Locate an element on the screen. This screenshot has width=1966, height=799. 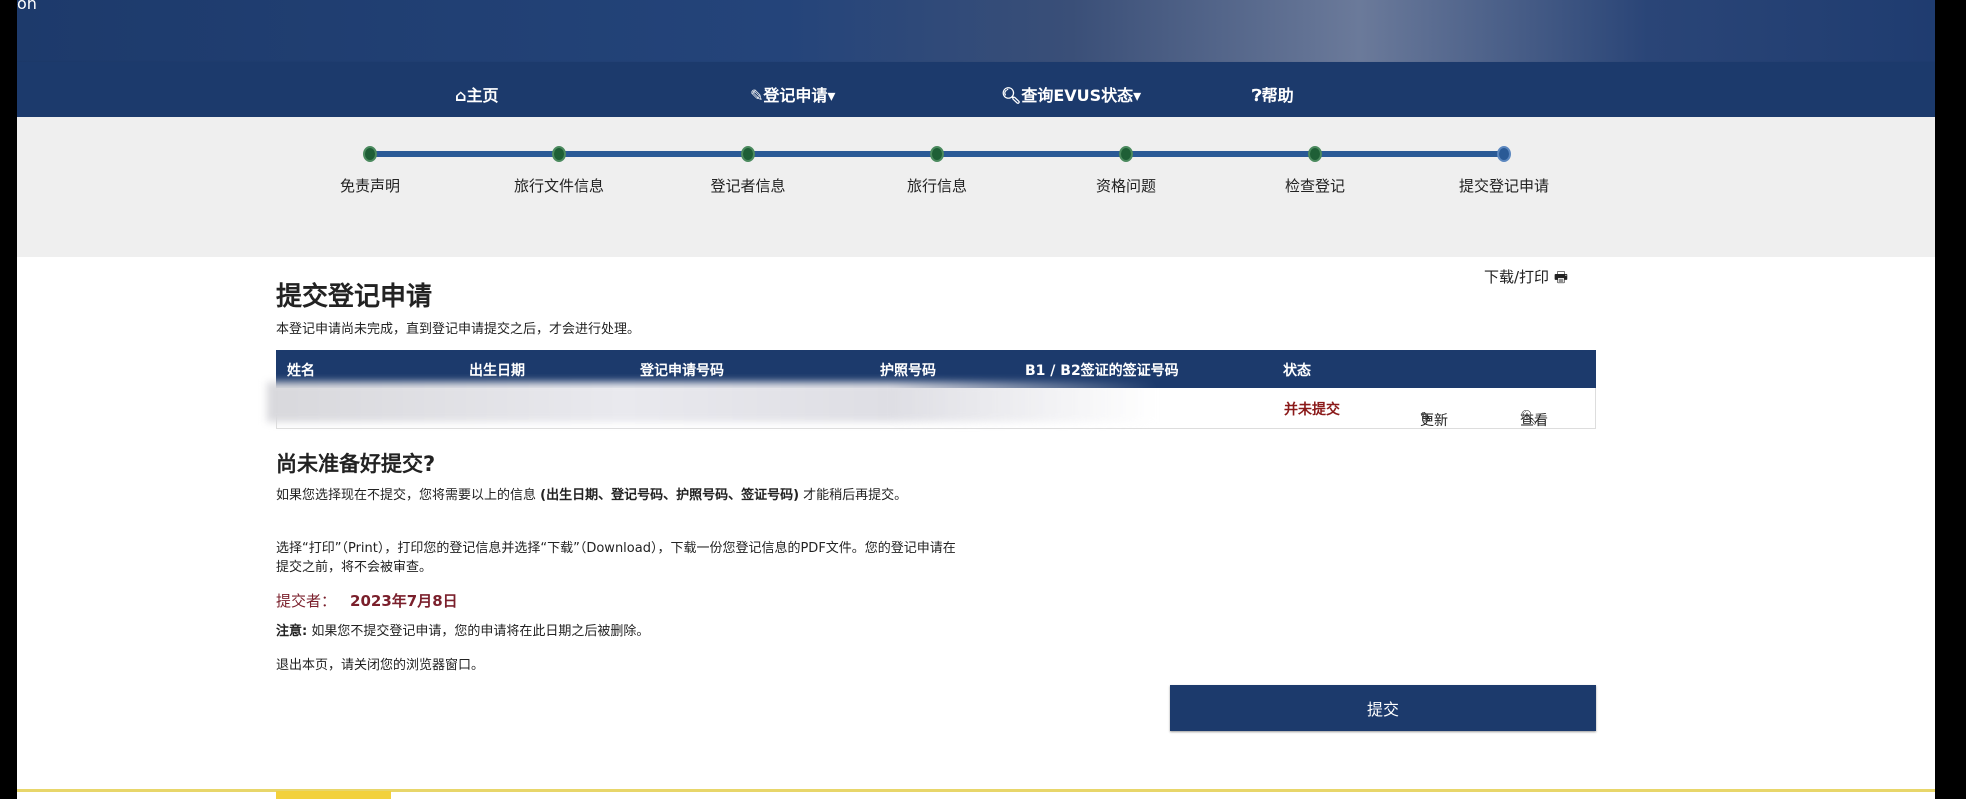
nav-registration: ✎登记申请▾ is located at coordinates (792, 94).